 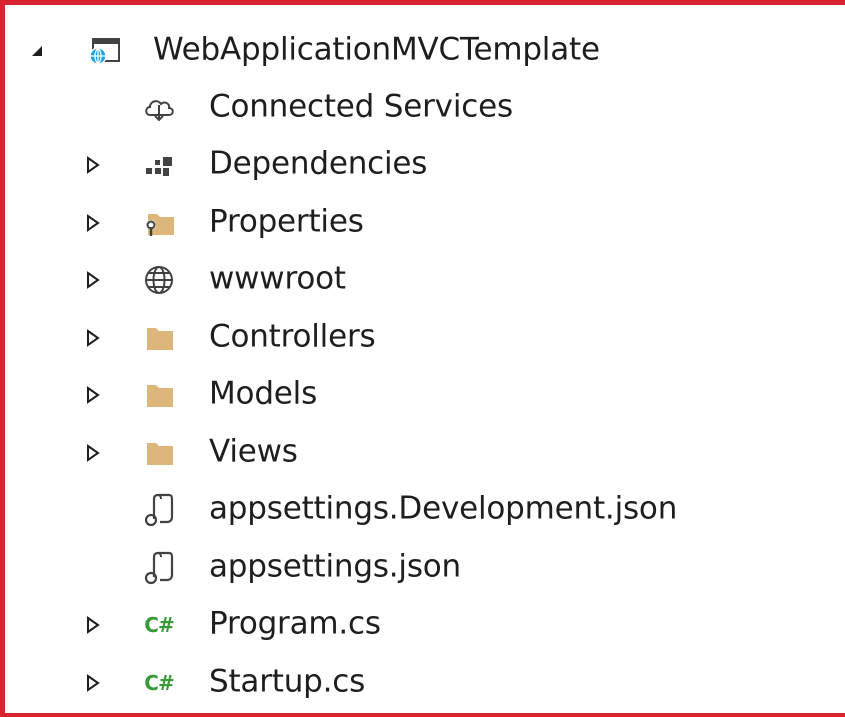 I want to click on tree-item-label: Properties, so click(x=286, y=221).